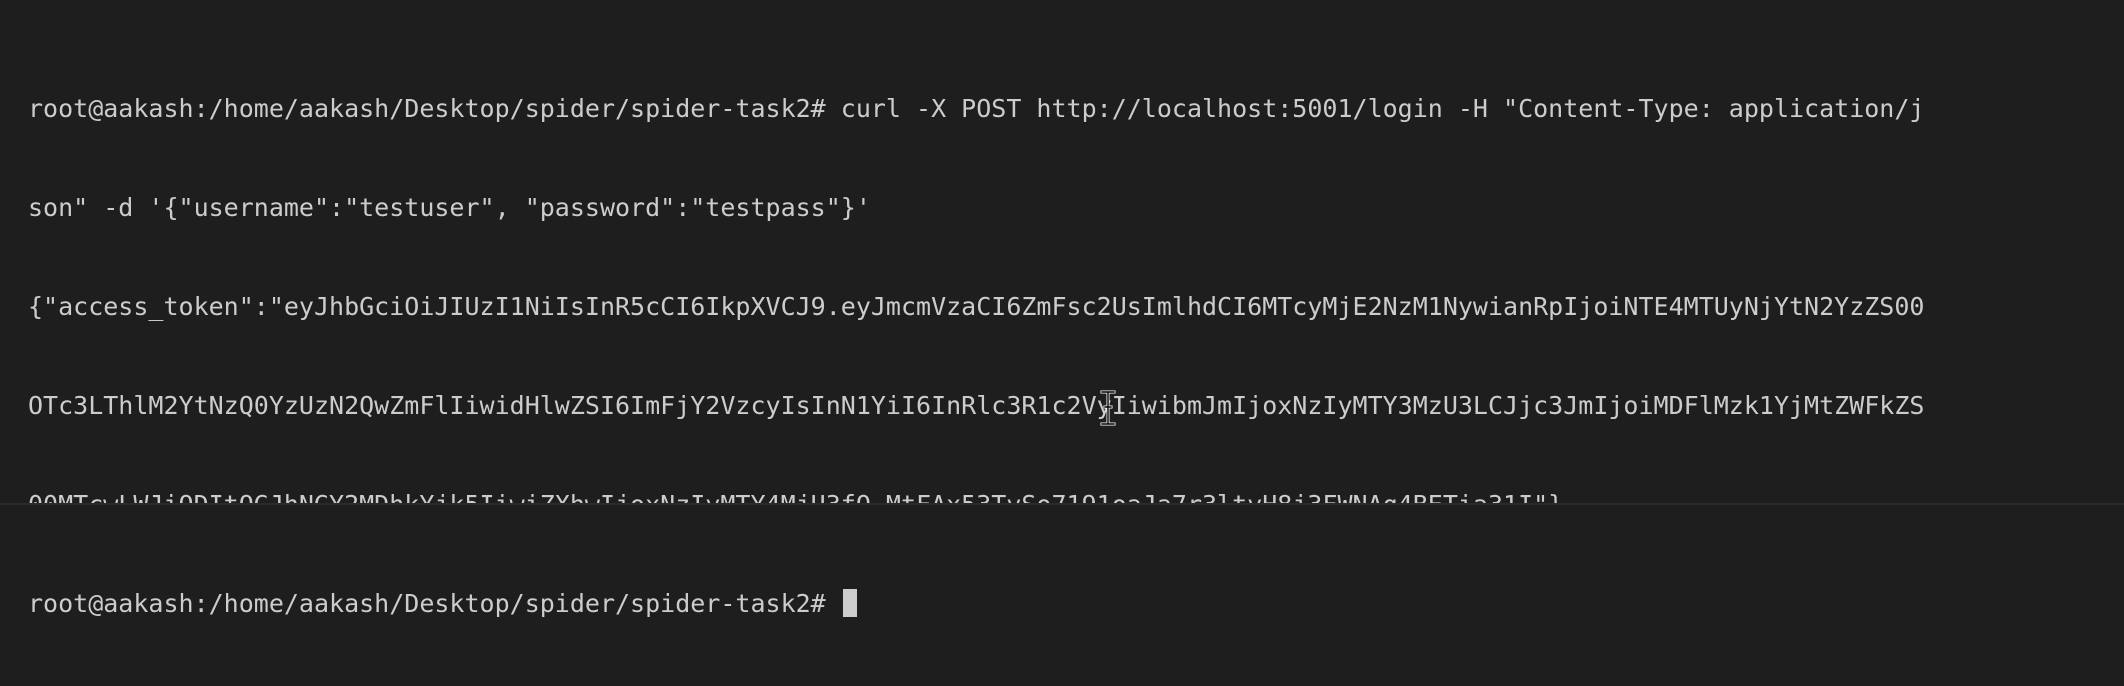 The height and width of the screenshot is (686, 2124). Describe the element at coordinates (1108, 408) in the screenshot. I see `text-ibeam-cursor-icon` at that location.